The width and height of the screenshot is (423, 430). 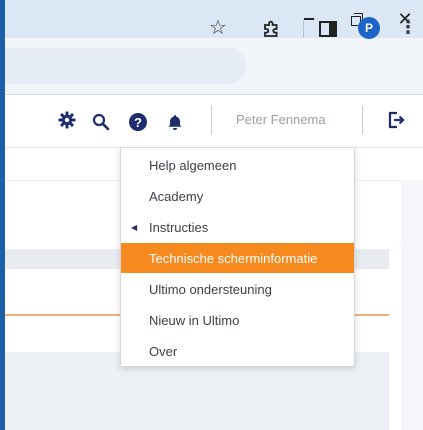 I want to click on search-icon, so click(x=101, y=122).